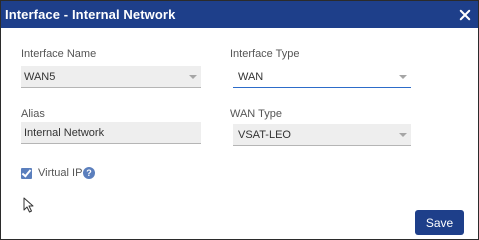 Image resolution: width=479 pixels, height=240 pixels. What do you see at coordinates (264, 134) in the screenshot?
I see `wan-type-value: VSAT-LEO` at bounding box center [264, 134].